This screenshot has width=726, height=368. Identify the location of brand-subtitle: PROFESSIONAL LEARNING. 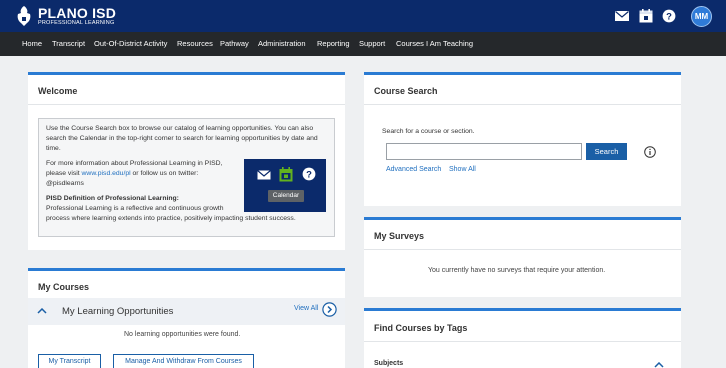
(76, 23).